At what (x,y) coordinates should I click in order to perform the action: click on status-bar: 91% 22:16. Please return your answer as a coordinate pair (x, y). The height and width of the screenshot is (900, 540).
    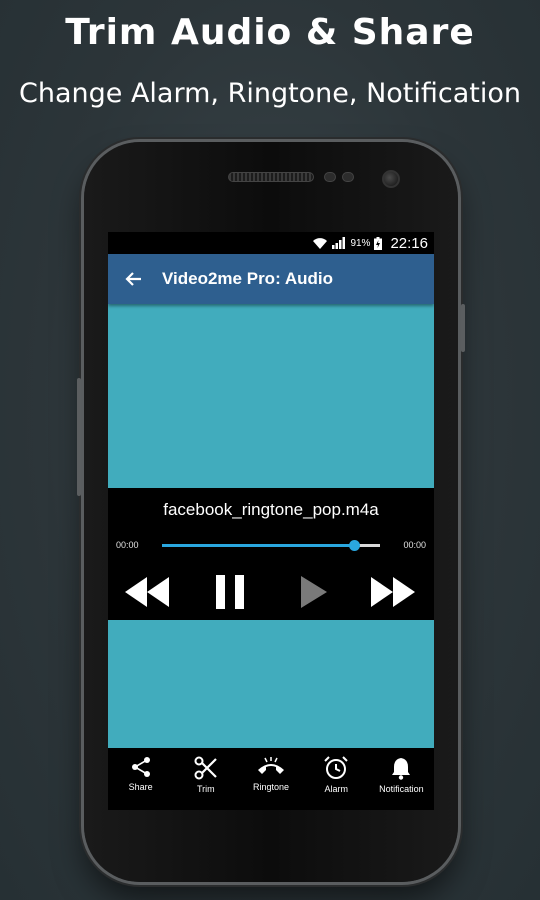
    Looking at the image, I should click on (271, 243).